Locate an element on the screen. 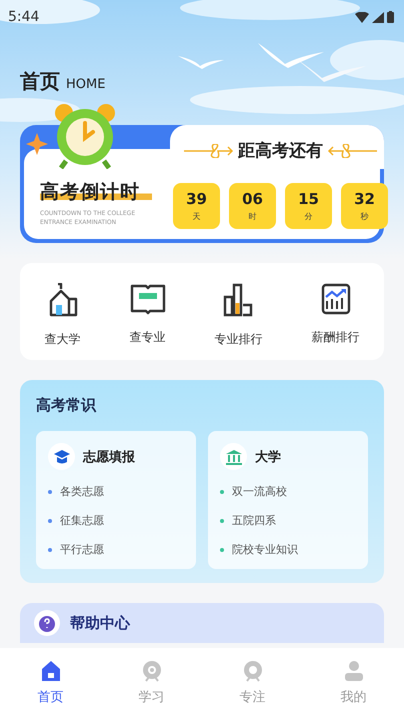 Image resolution: width=404 pixels, height=718 pixels. graduation-cap-icon is located at coordinates (61, 456).